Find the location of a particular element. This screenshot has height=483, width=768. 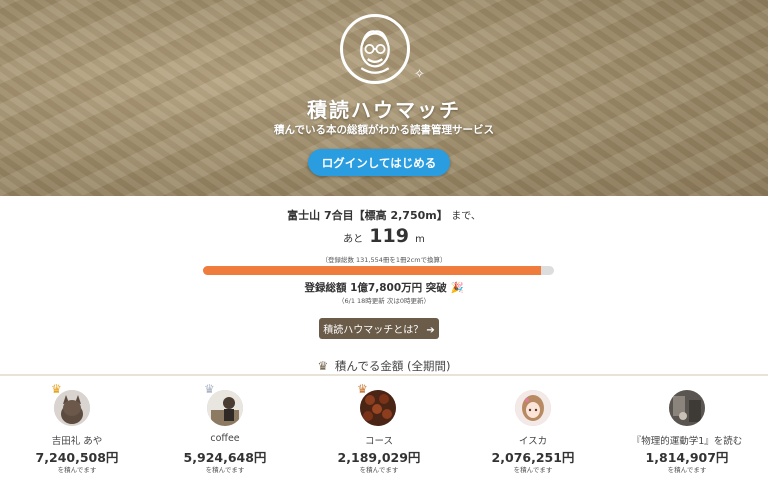

app-title: 積読ハウマッチ is located at coordinates (384, 110).